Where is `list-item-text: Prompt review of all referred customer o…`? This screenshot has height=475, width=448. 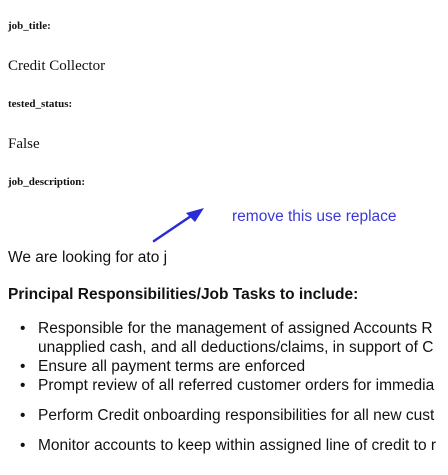
list-item-text: Prompt review of all referred customer o… is located at coordinates (236, 385).